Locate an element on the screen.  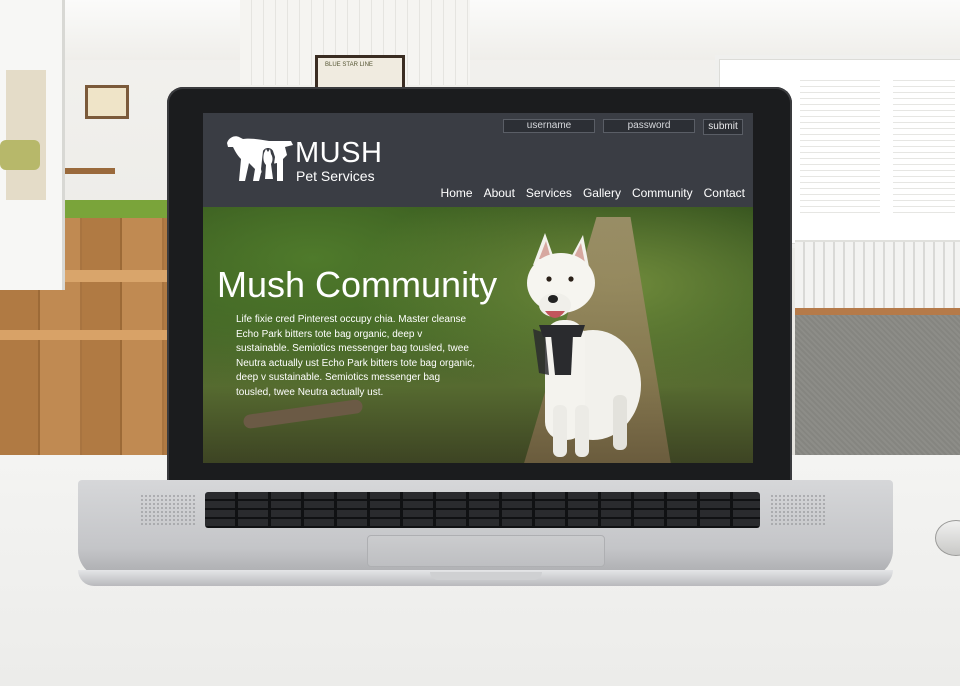
wall-picture is located at coordinates (107, 102).